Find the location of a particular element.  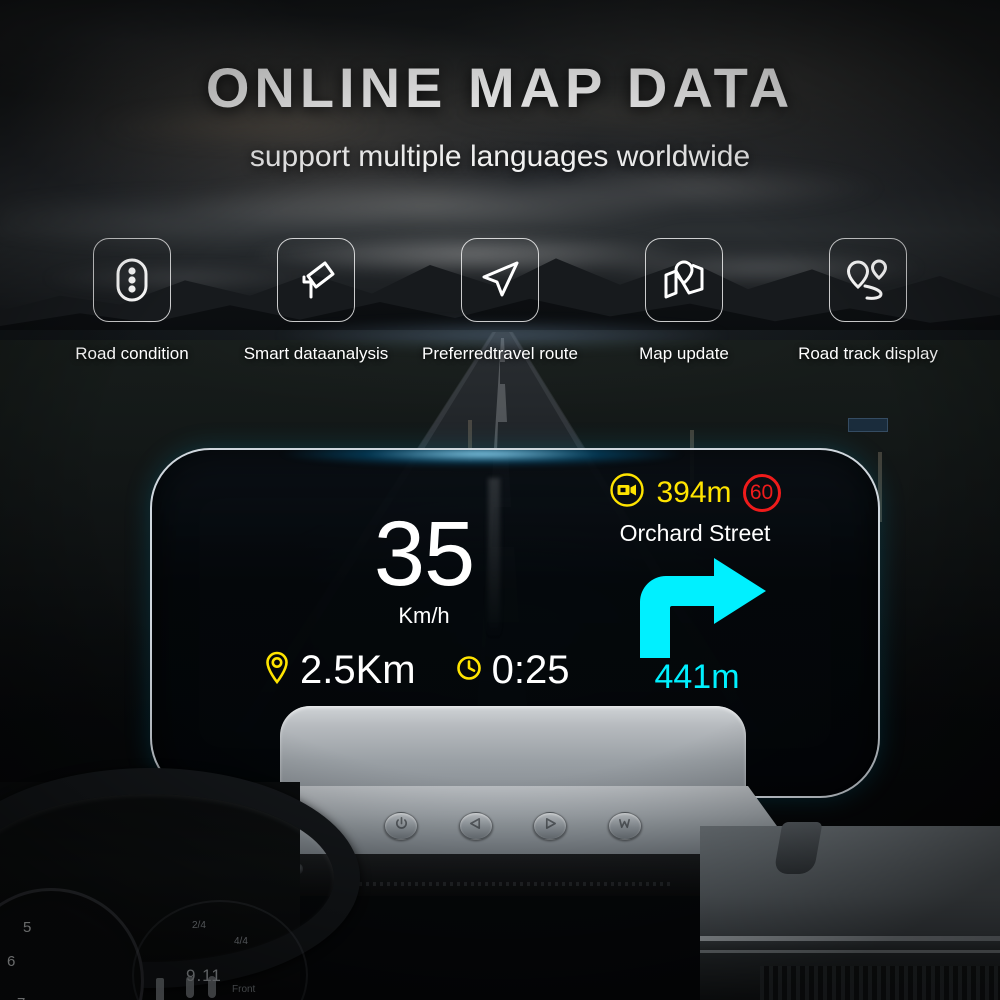

route-track-icon is located at coordinates (868, 280).